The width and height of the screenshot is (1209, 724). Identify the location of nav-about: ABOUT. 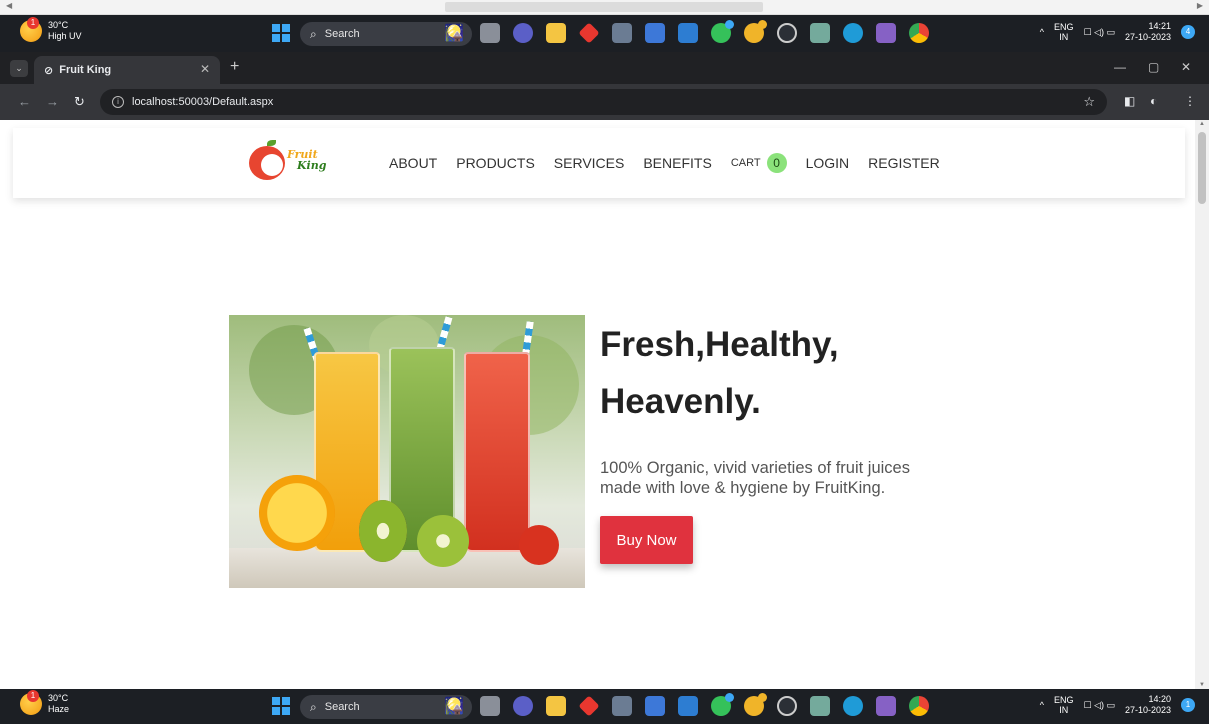
(413, 163).